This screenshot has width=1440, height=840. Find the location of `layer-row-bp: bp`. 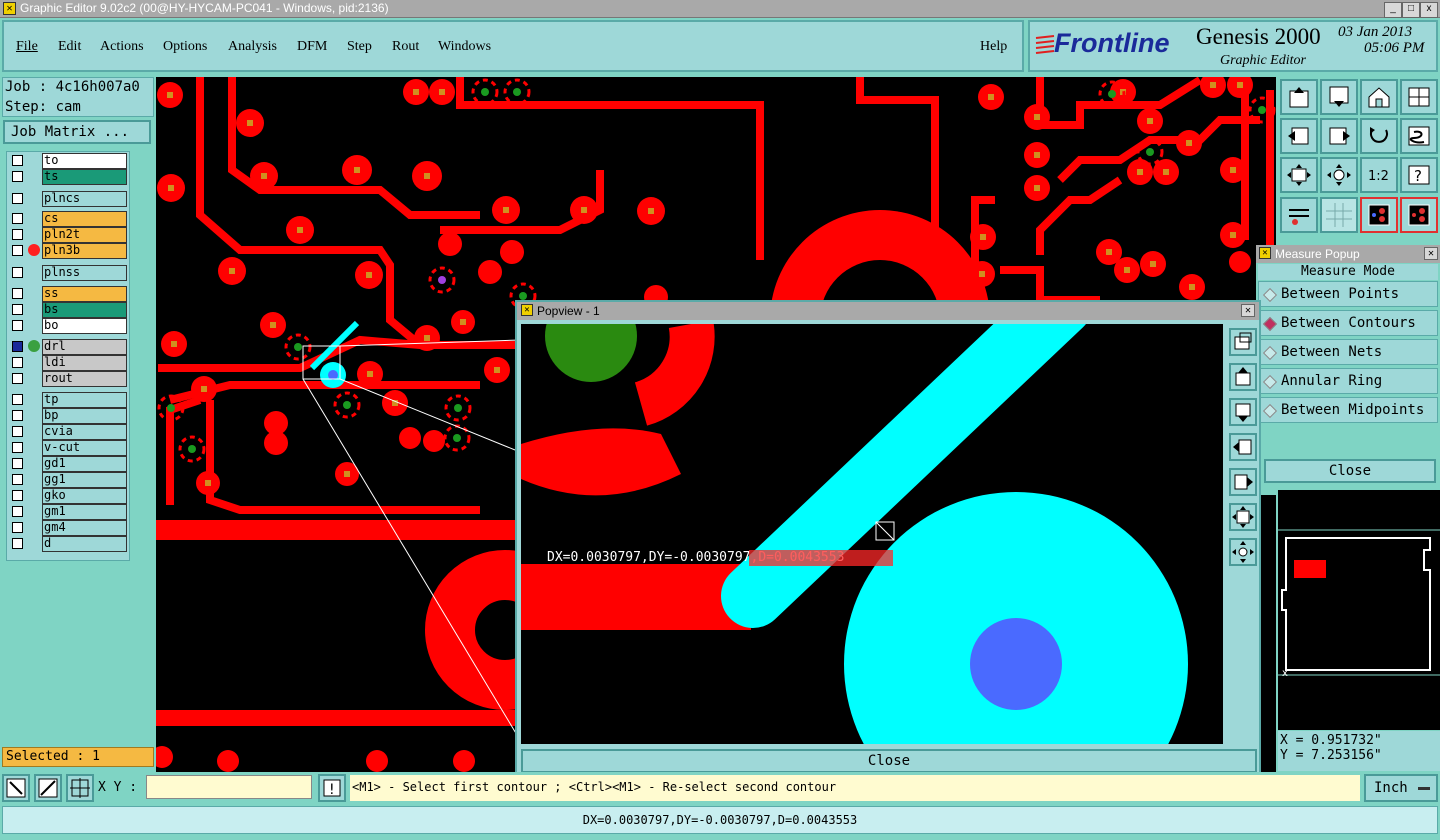

layer-row-bp: bp is located at coordinates (68, 416).